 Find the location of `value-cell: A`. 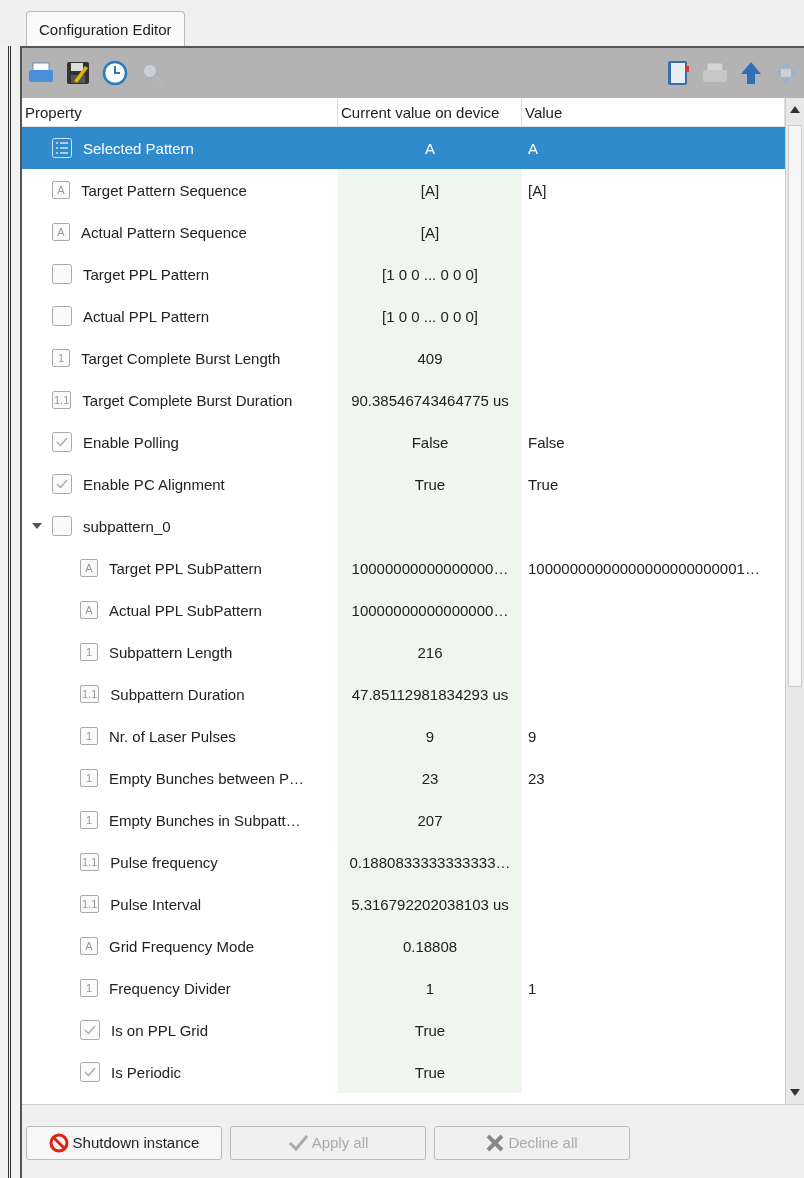

value-cell: A is located at coordinates (533, 148).